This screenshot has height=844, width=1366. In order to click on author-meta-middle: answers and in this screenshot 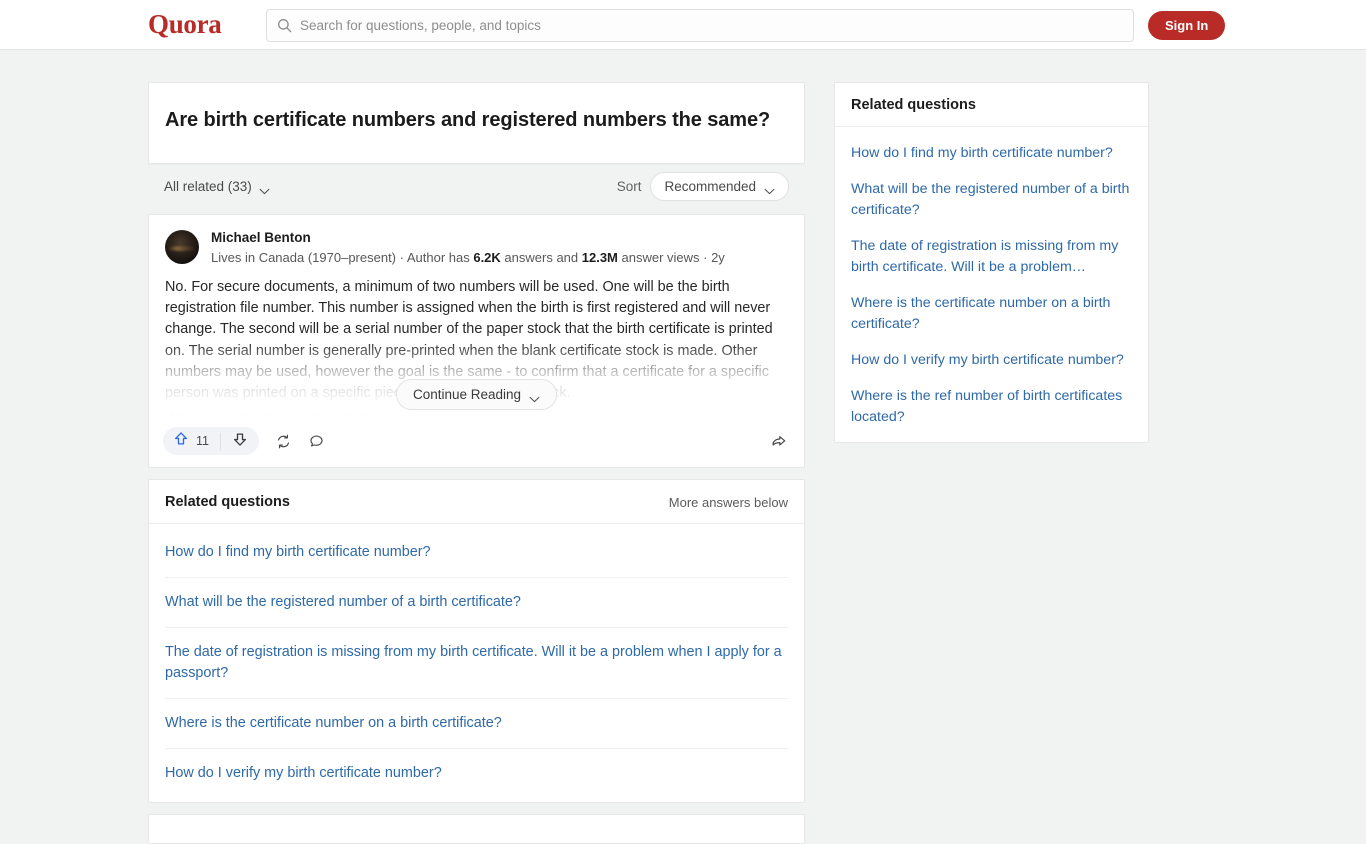, I will do `click(541, 257)`.